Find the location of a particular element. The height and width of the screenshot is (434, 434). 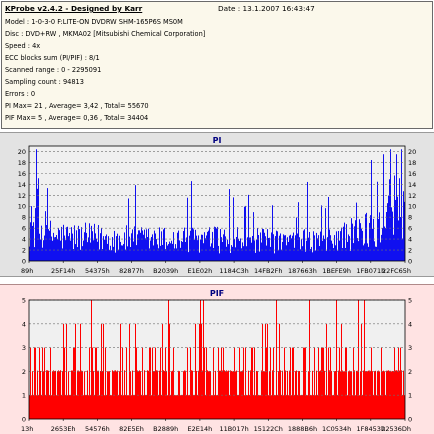

pi-ytick-label-right: 16 is located at coordinates (412, 174).